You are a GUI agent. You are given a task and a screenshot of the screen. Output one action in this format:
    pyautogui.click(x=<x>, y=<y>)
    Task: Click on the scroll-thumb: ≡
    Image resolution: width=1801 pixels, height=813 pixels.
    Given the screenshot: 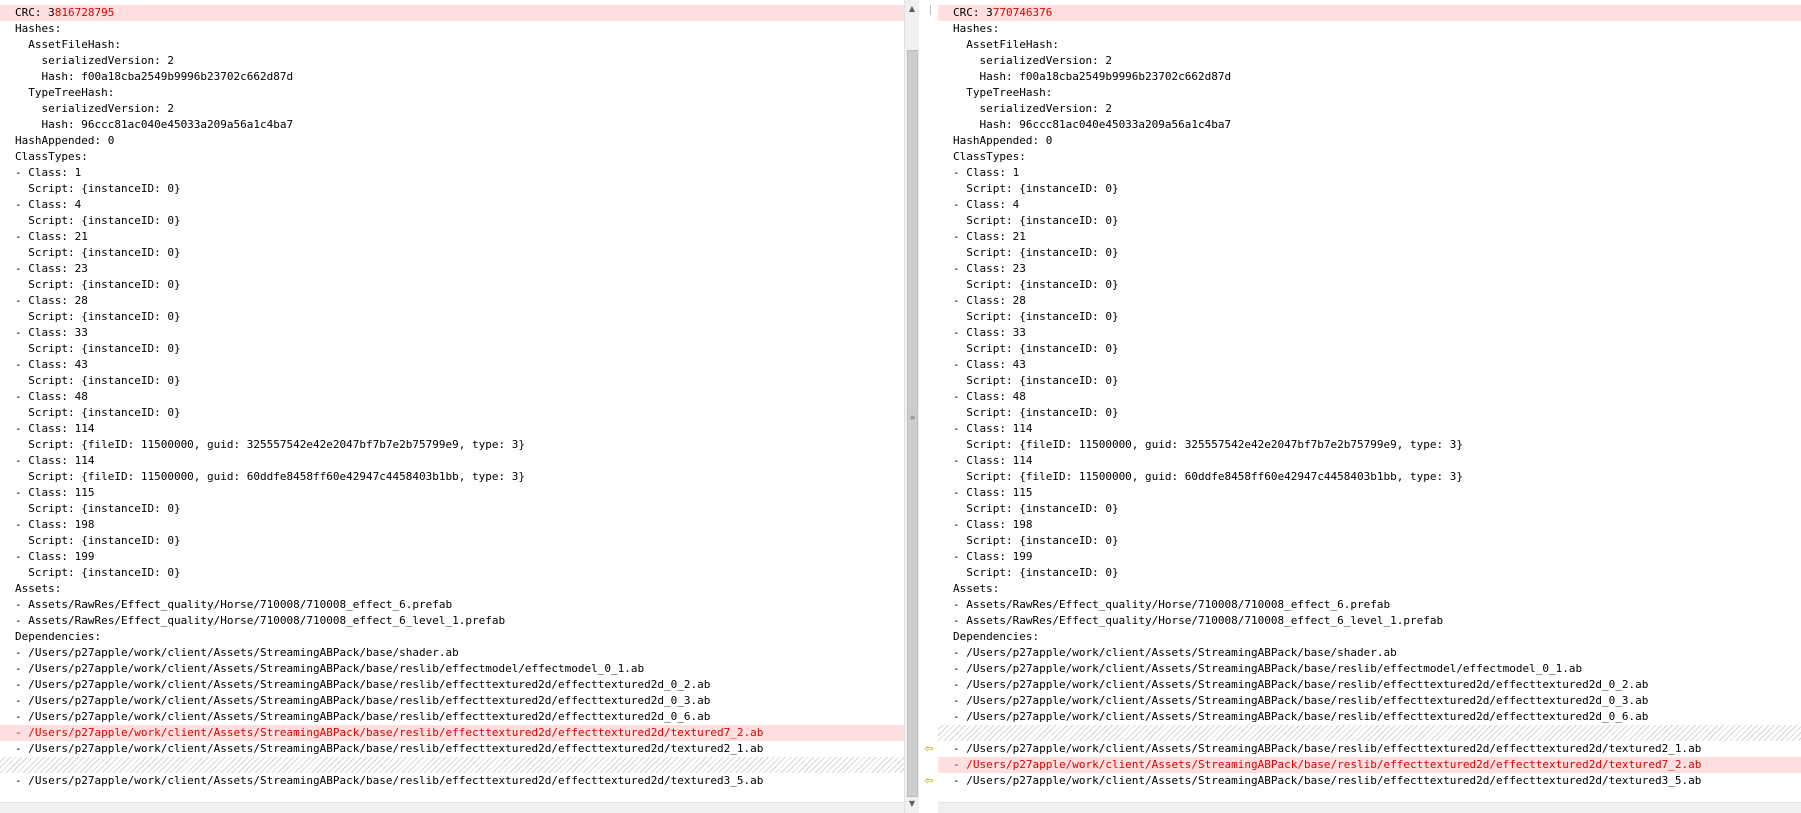 What is the action you would take?
    pyautogui.click(x=912, y=423)
    